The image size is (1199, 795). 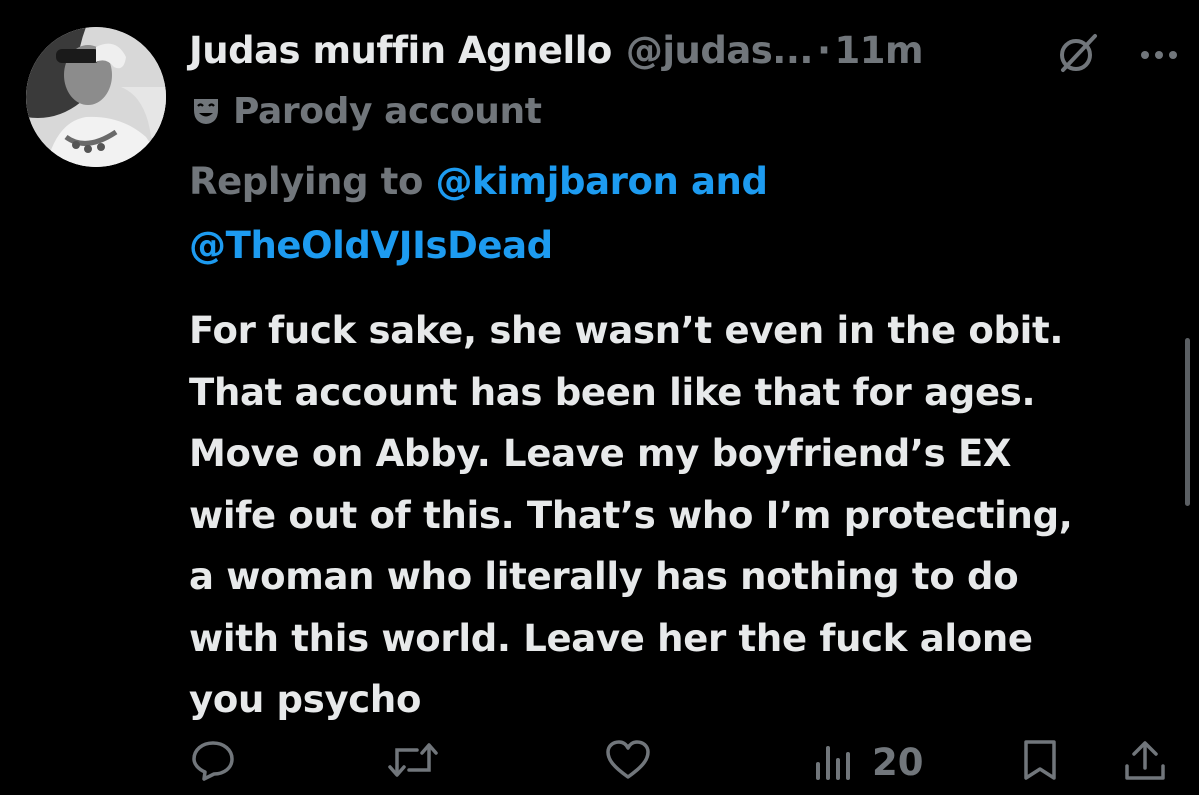 I want to click on theater-mask-icon, so click(x=206, y=111).